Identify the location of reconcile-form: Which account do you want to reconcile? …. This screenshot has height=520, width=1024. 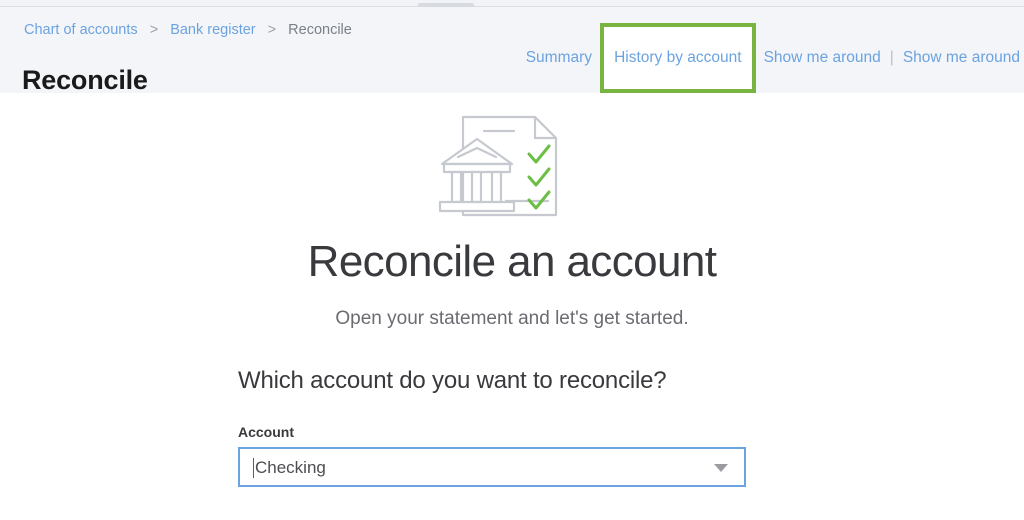
(493, 426).